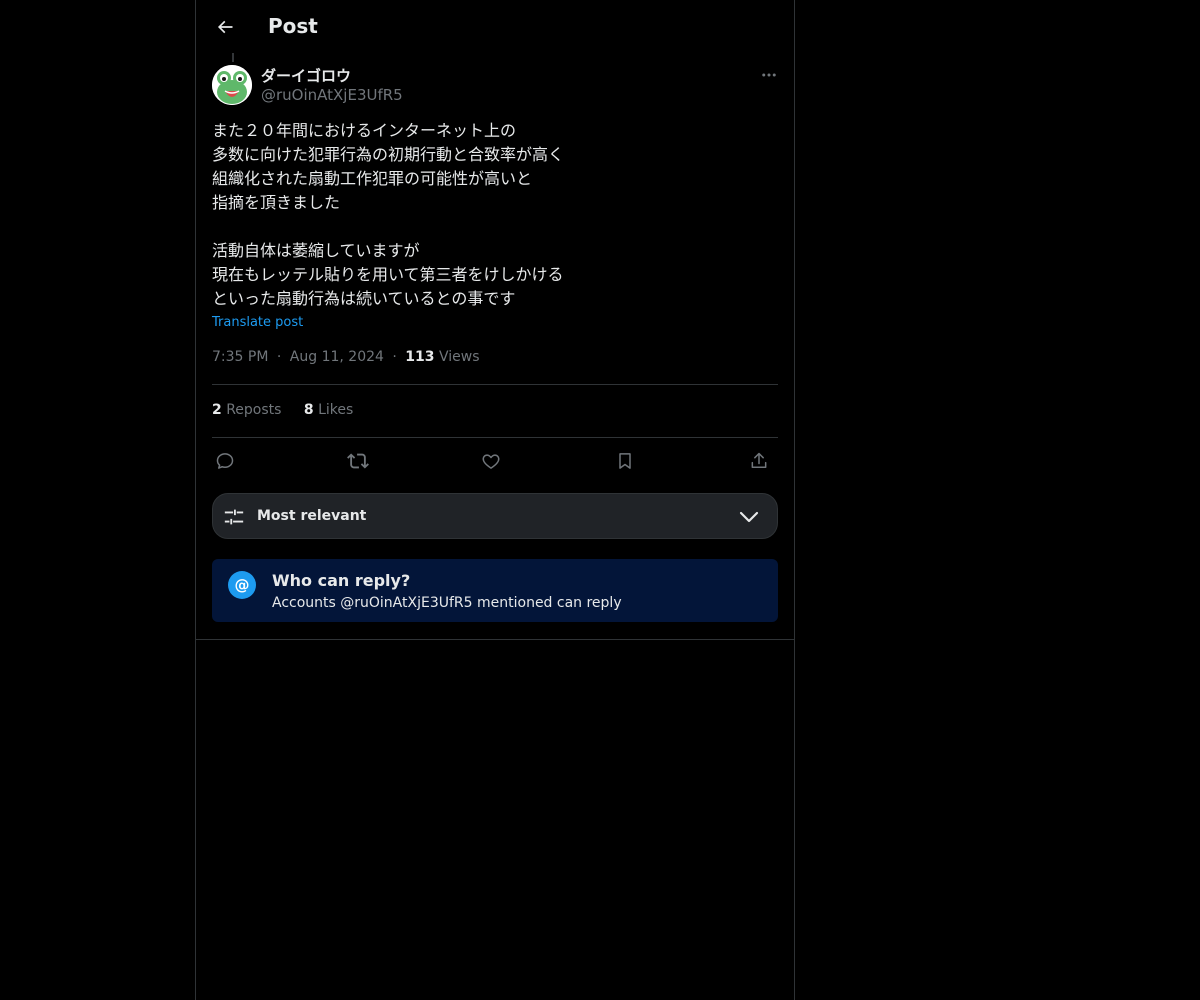 The height and width of the screenshot is (1000, 1200). I want to click on post-text-line: 活動自体は萎縮していますが, so click(316, 250).